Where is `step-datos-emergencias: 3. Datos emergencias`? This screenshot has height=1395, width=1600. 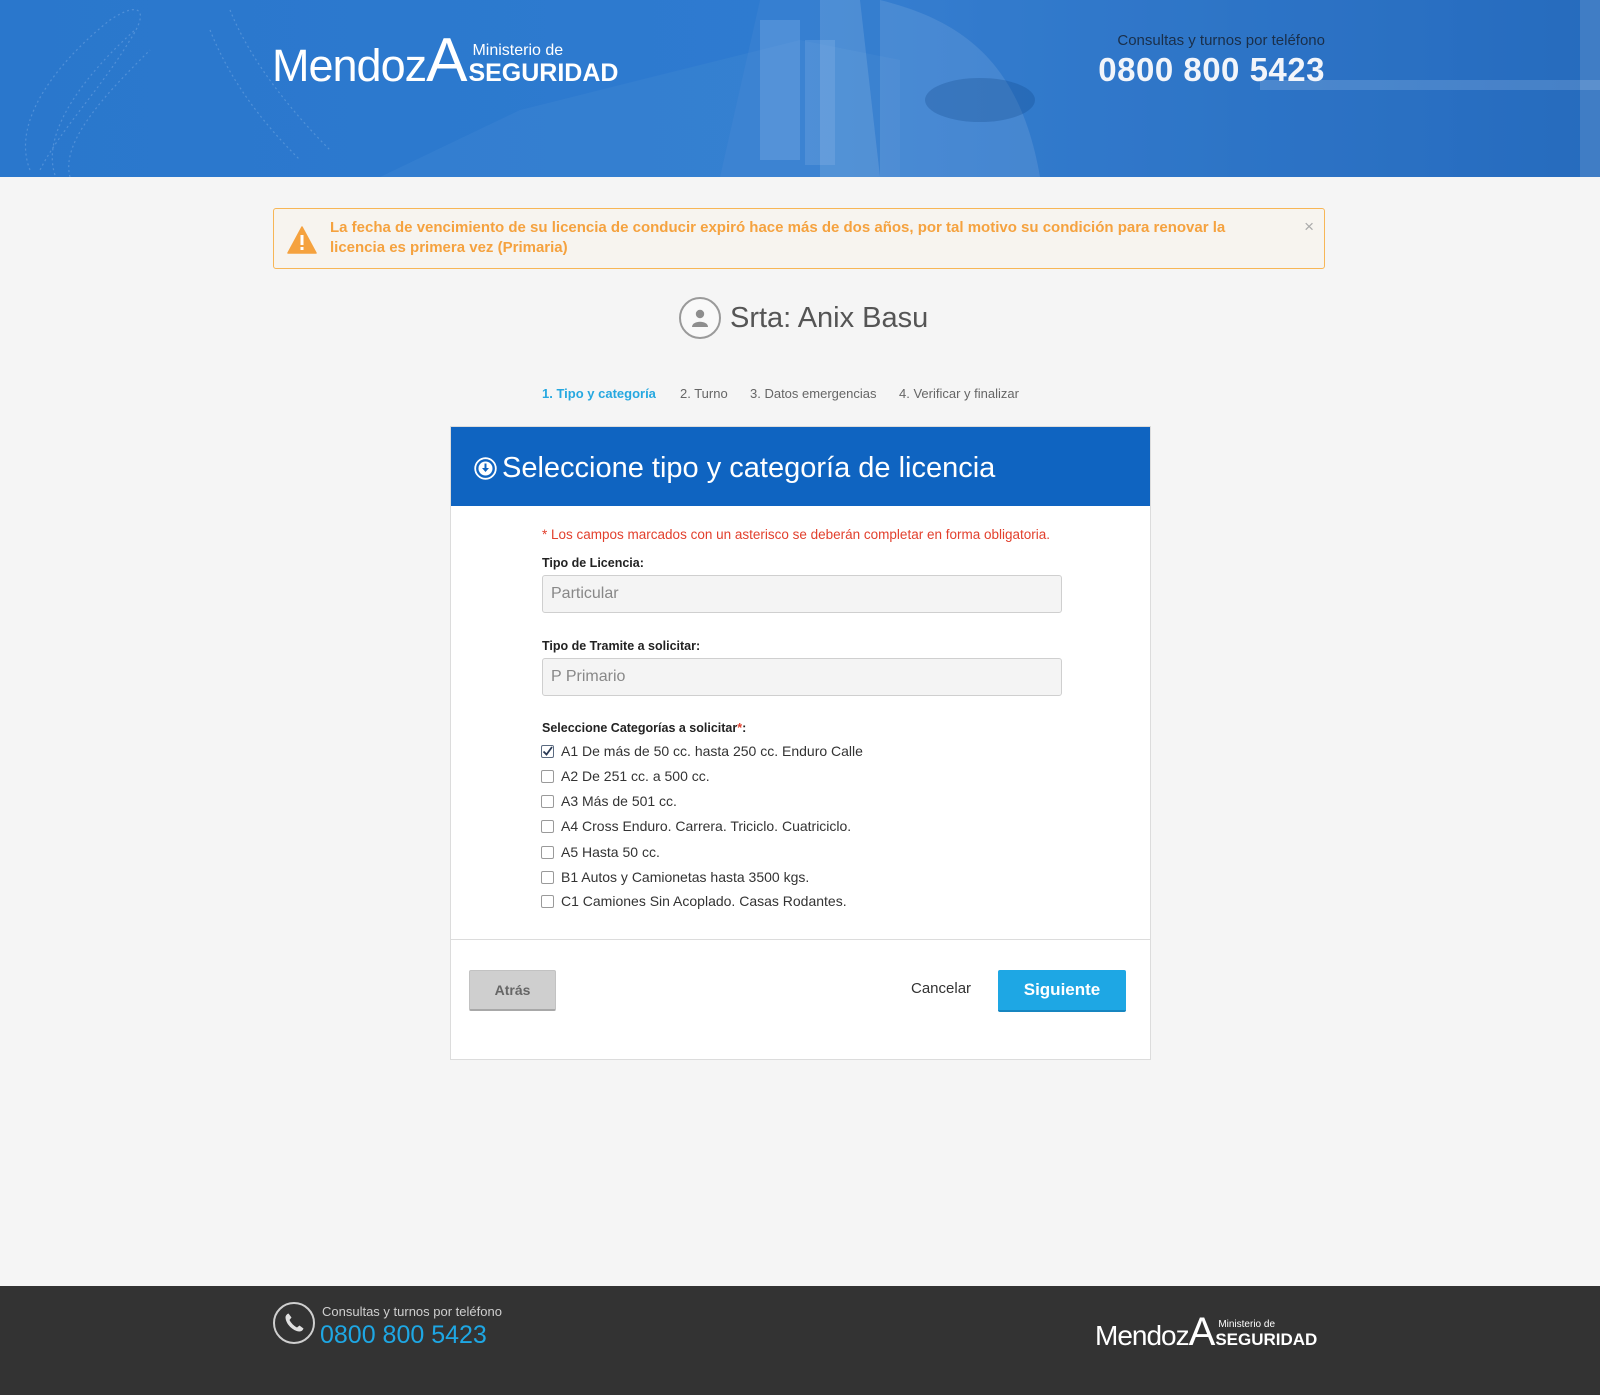 step-datos-emergencias: 3. Datos emergencias is located at coordinates (813, 393).